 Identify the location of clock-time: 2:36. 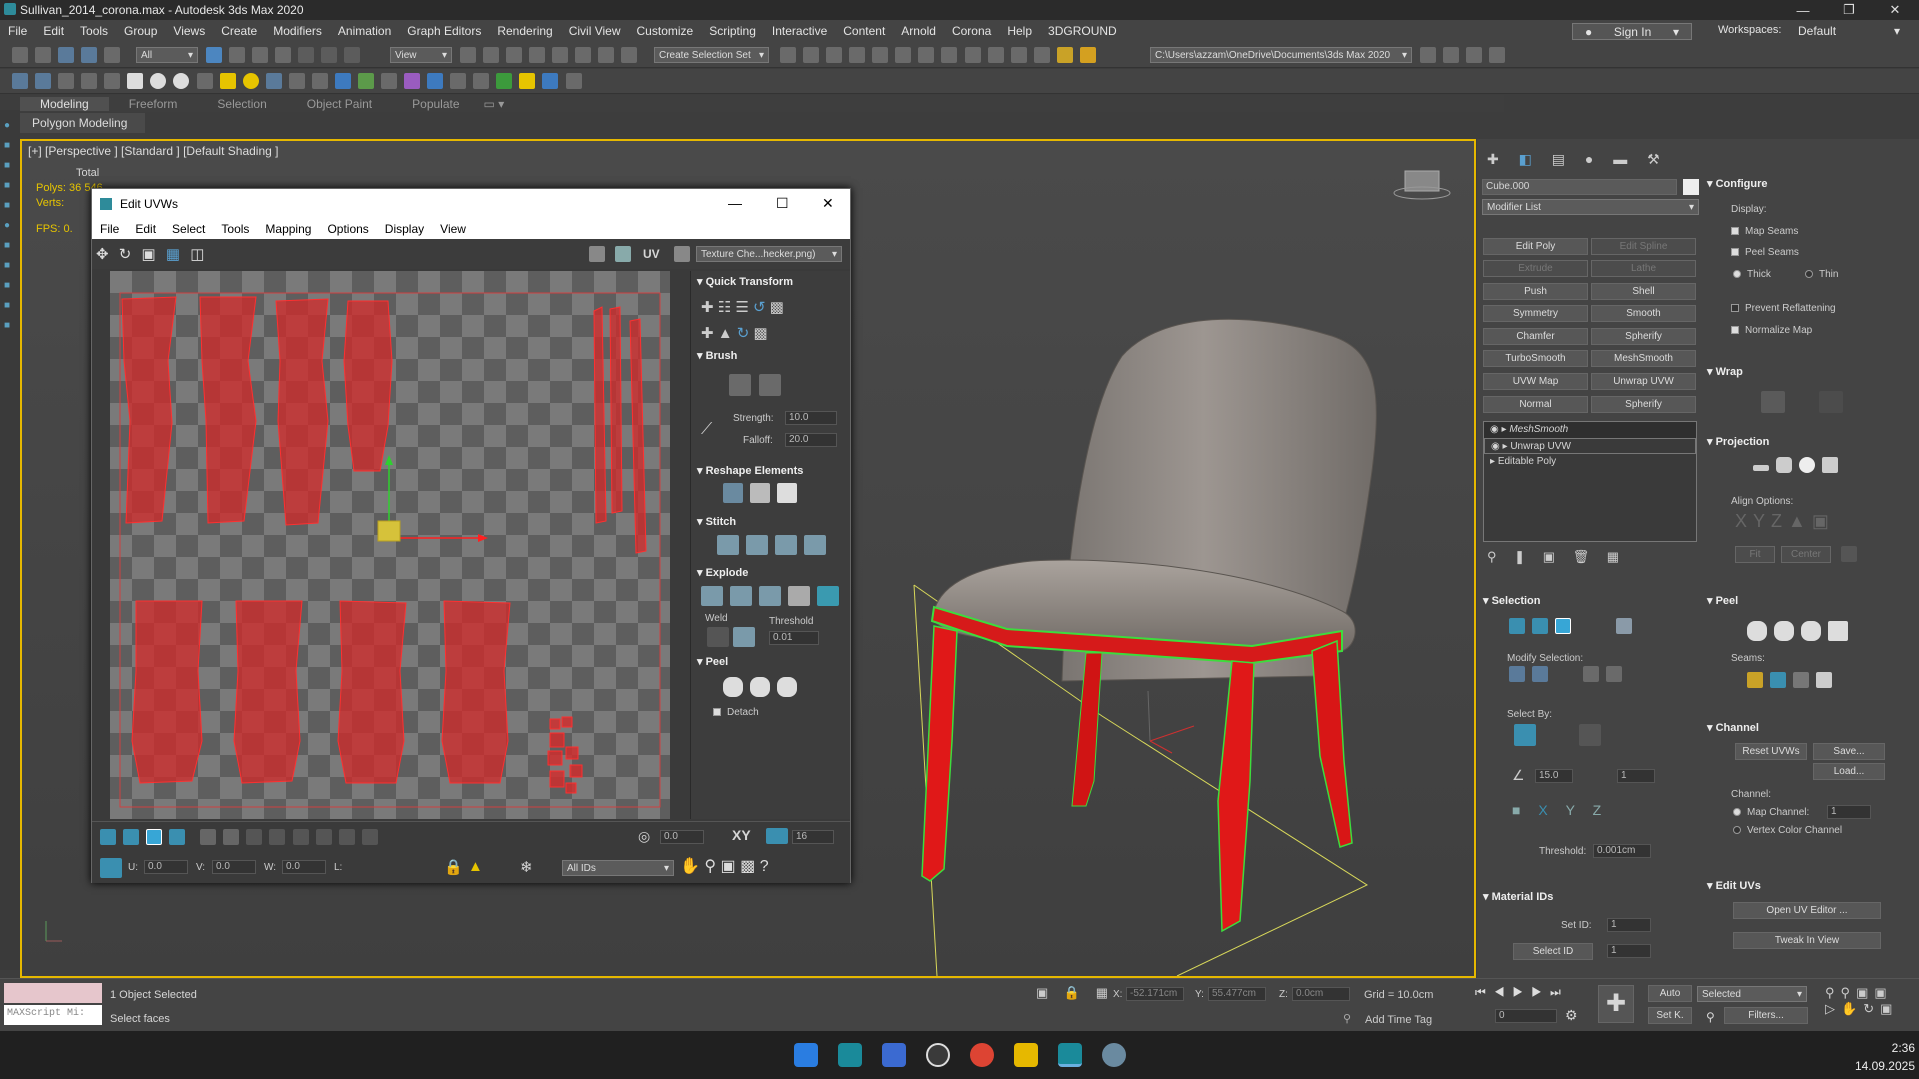
(1877, 1048).